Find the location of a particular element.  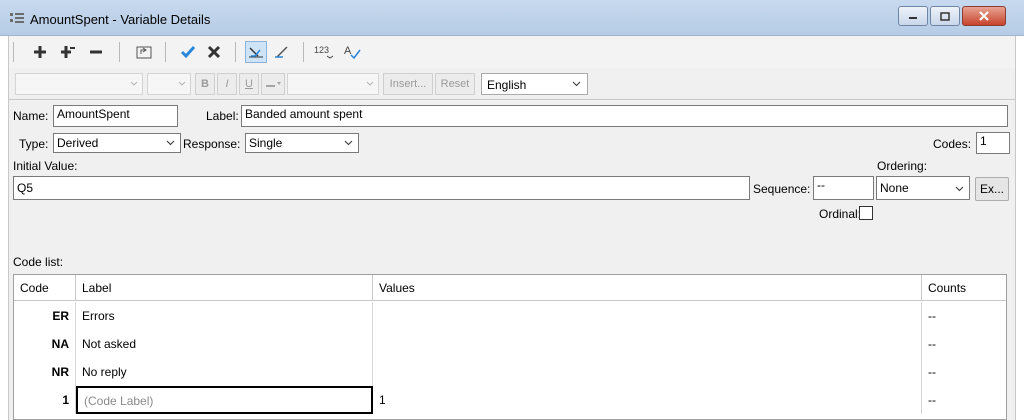

text-color-button is located at coordinates (273, 84).